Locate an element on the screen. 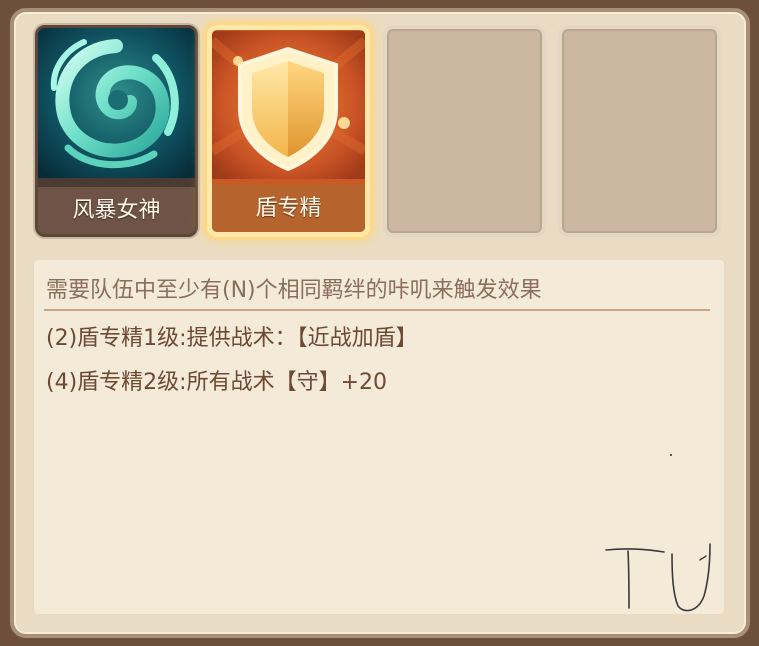 Image resolution: width=759 pixels, height=646 pixels. storm-swirl-icon is located at coordinates (116, 103).